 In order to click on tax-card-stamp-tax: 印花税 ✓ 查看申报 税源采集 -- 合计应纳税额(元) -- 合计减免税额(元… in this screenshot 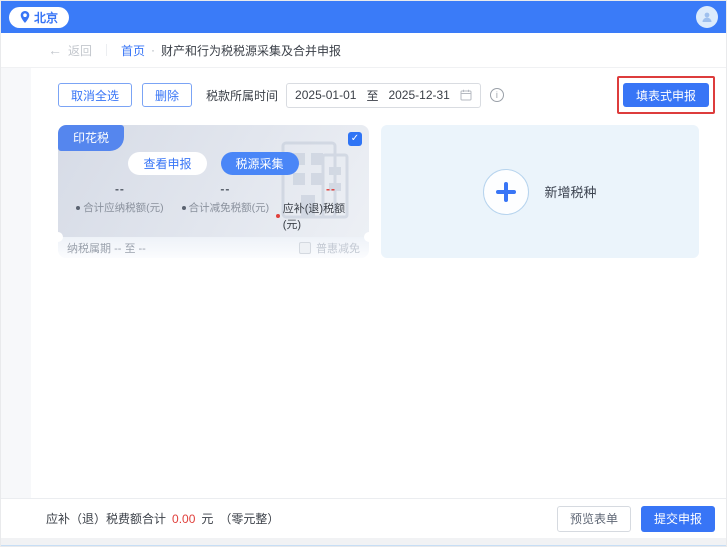, I will do `click(213, 191)`.